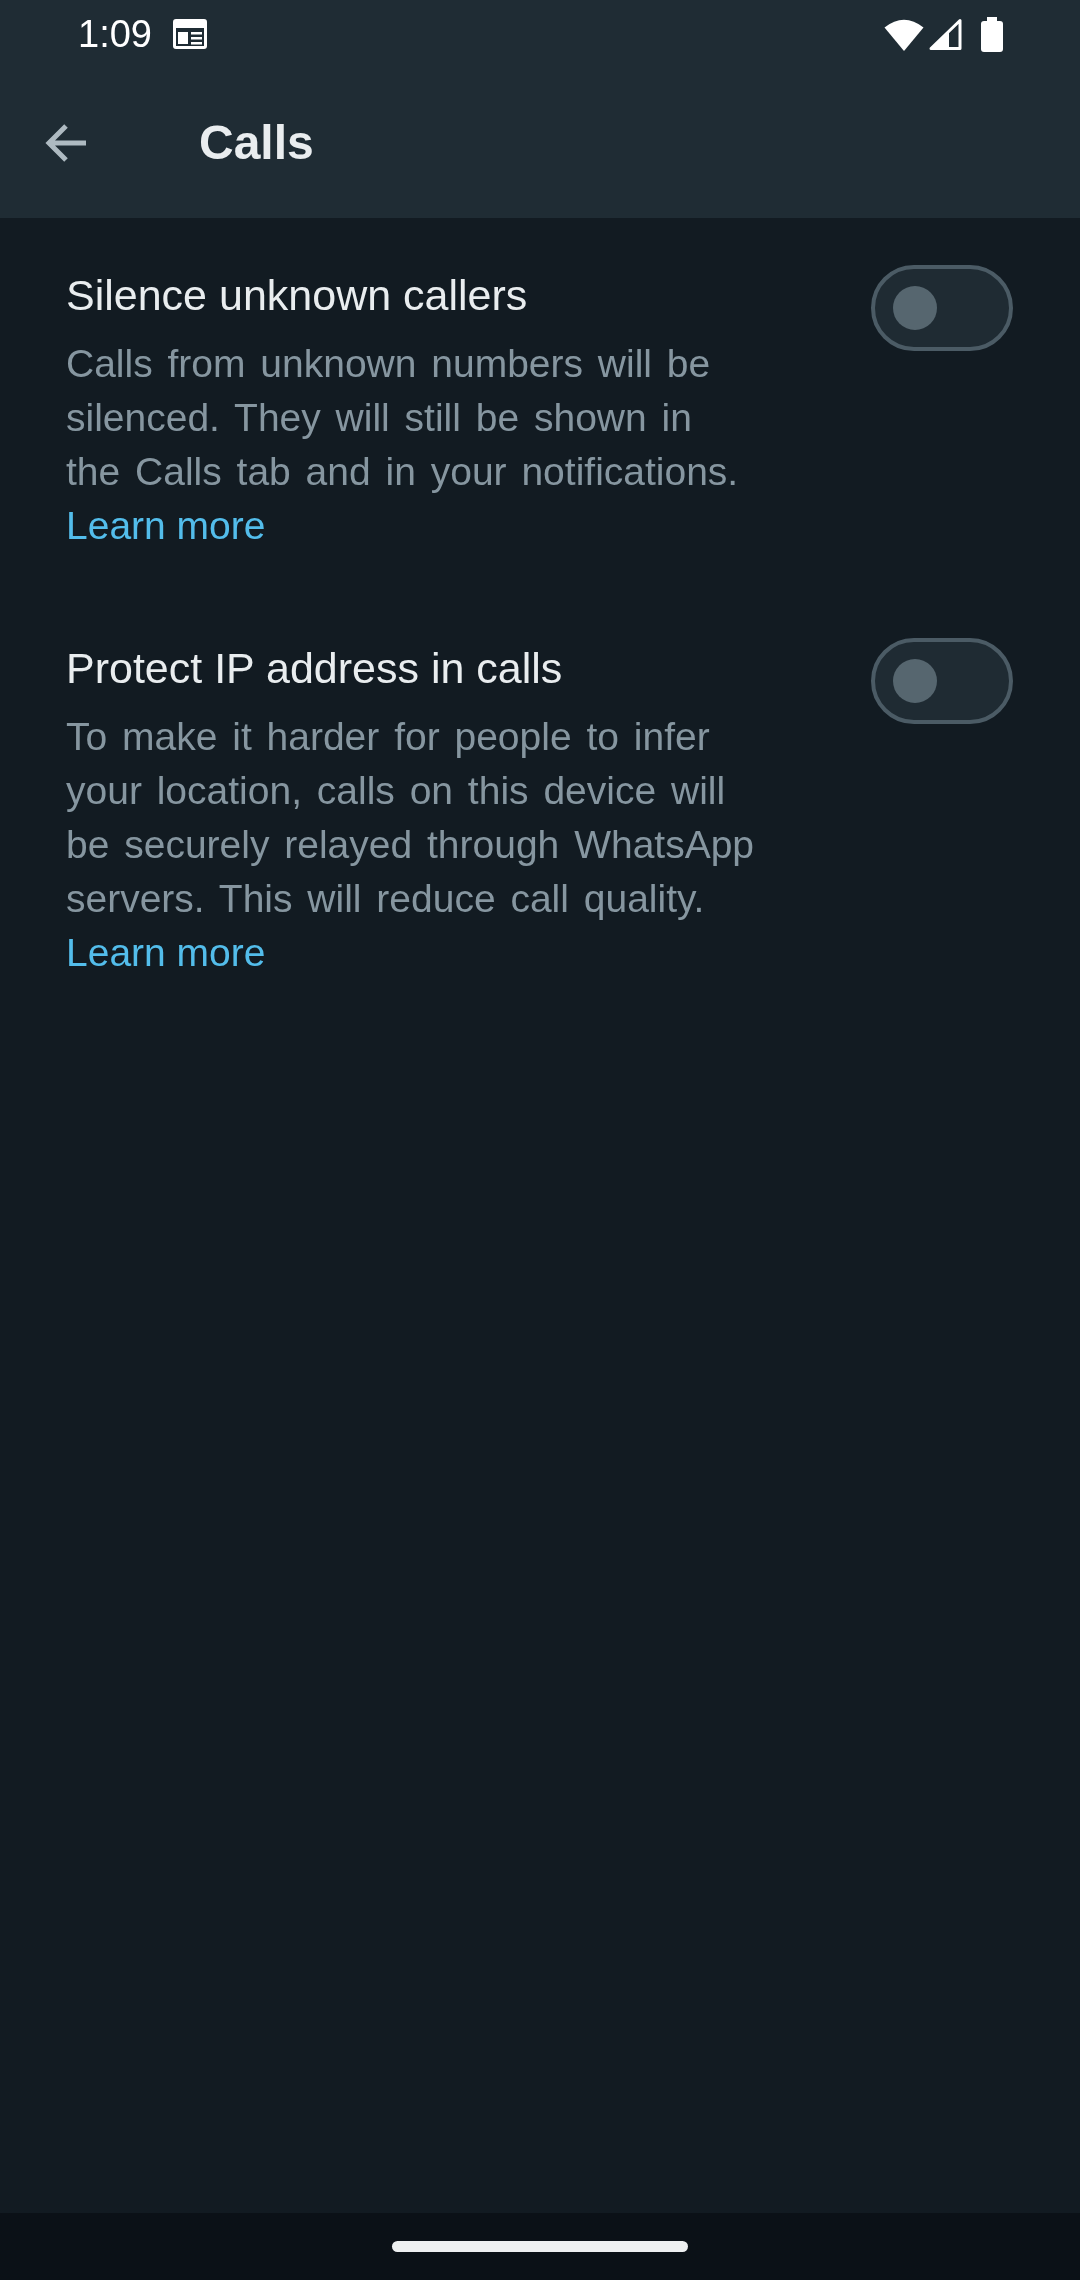 Image resolution: width=1080 pixels, height=2280 pixels. What do you see at coordinates (945, 34) in the screenshot?
I see `signal-icon` at bounding box center [945, 34].